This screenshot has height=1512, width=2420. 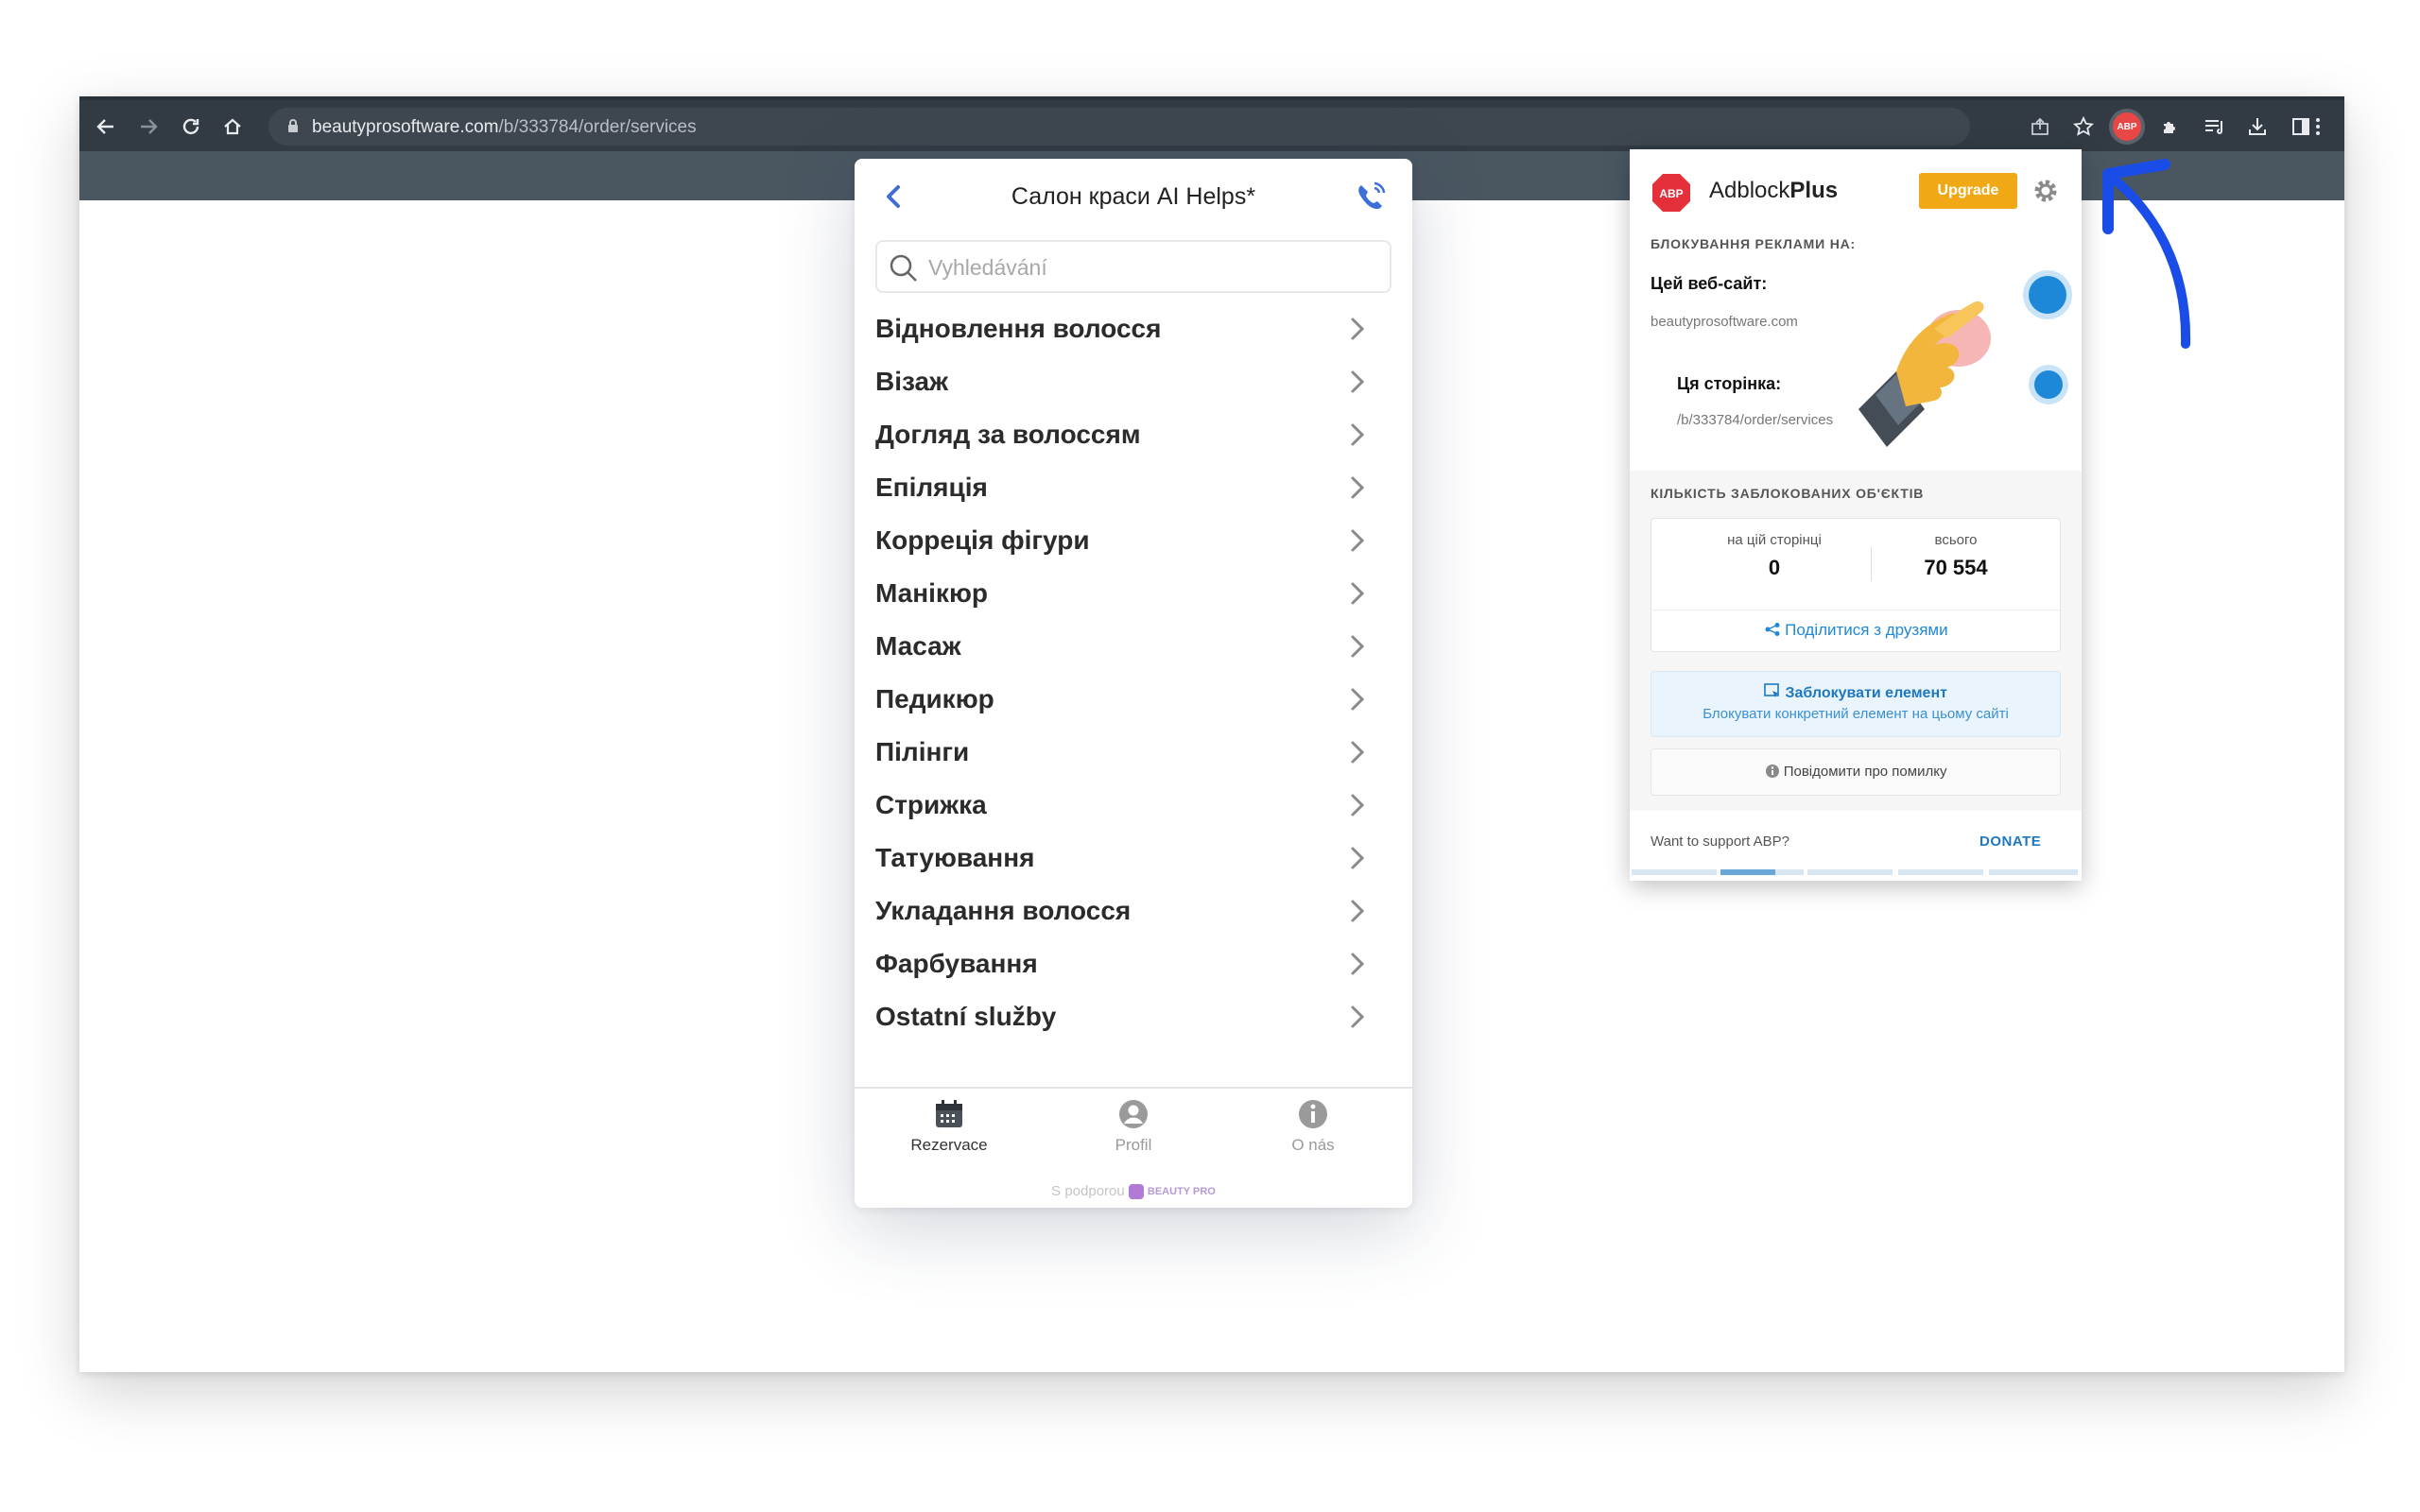 What do you see at coordinates (2170, 127) in the screenshot?
I see `extensions-puzzle-icon` at bounding box center [2170, 127].